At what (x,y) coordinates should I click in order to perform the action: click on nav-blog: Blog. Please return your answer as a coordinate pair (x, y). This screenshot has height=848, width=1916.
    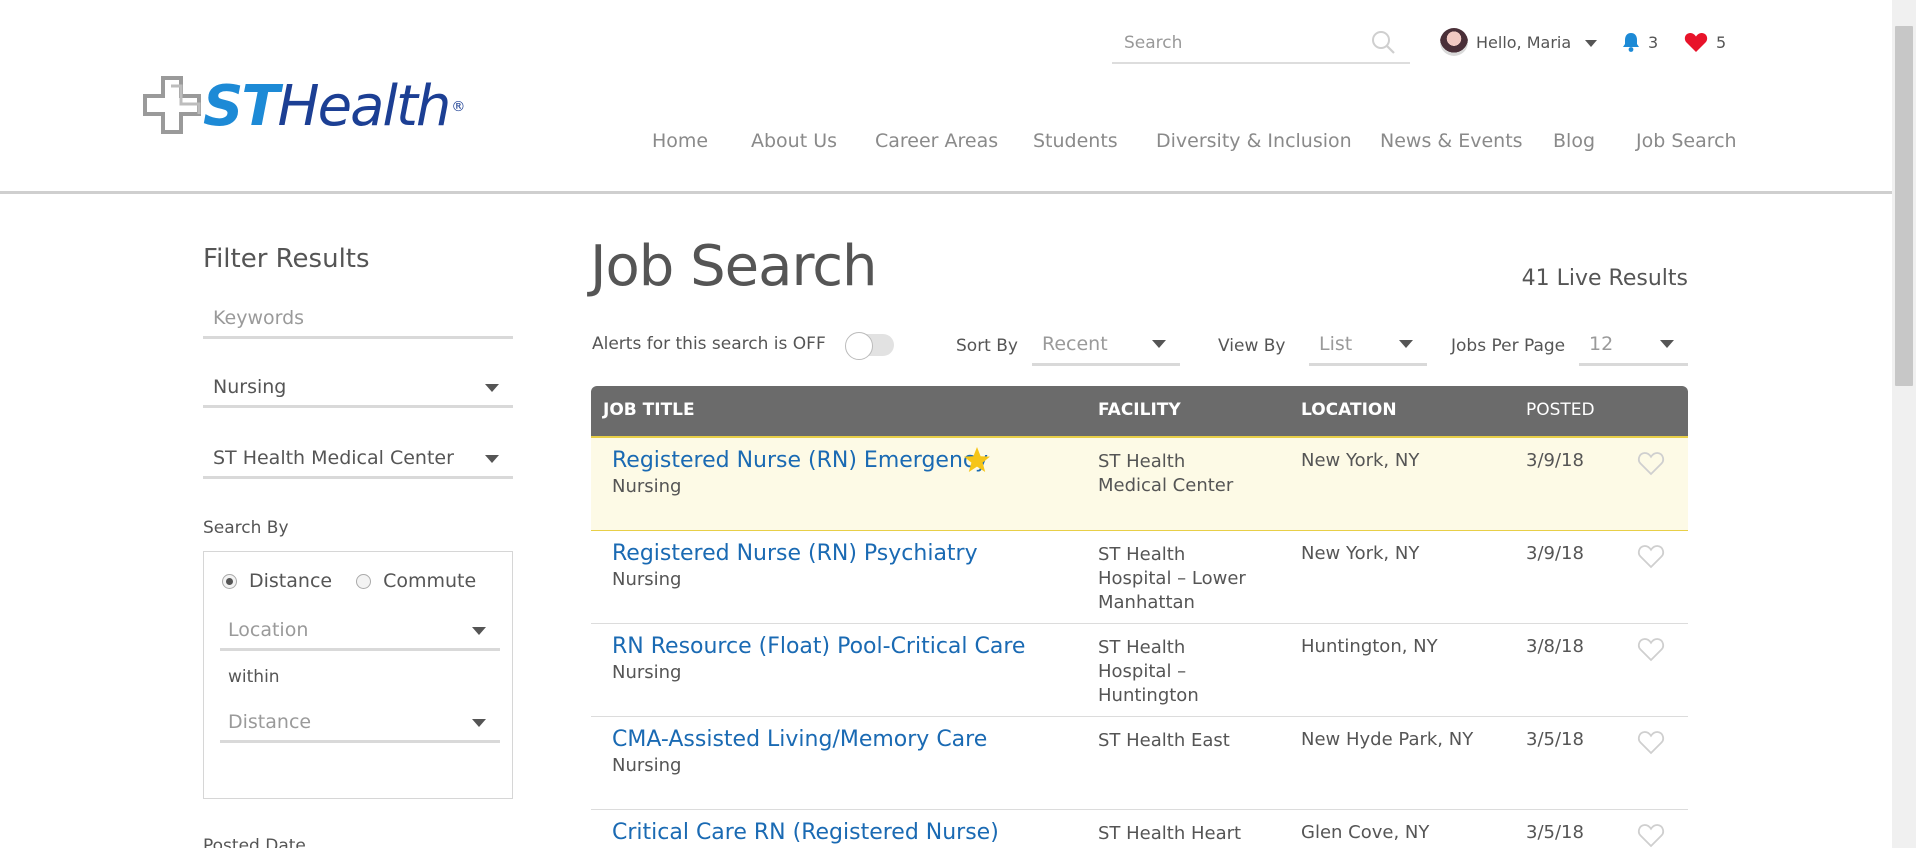
    Looking at the image, I should click on (1574, 141).